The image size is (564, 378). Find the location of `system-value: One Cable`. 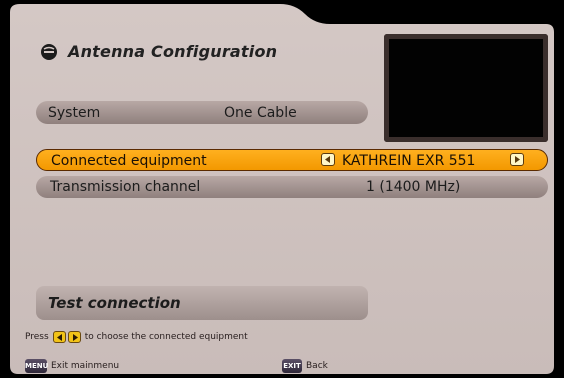

system-value: One Cable is located at coordinates (260, 113).